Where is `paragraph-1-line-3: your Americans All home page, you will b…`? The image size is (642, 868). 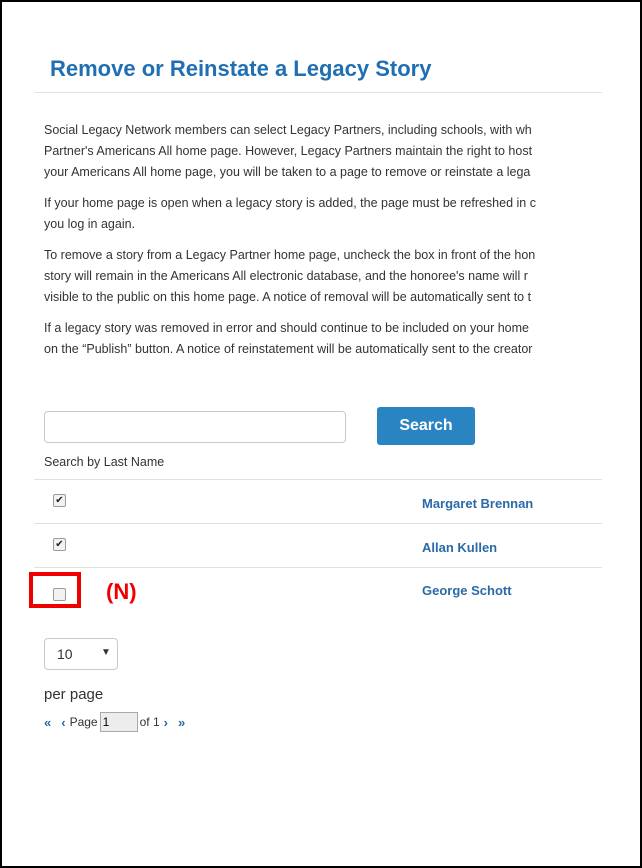
paragraph-1-line-3: your Americans All home page, you will b… is located at coordinates (287, 172).